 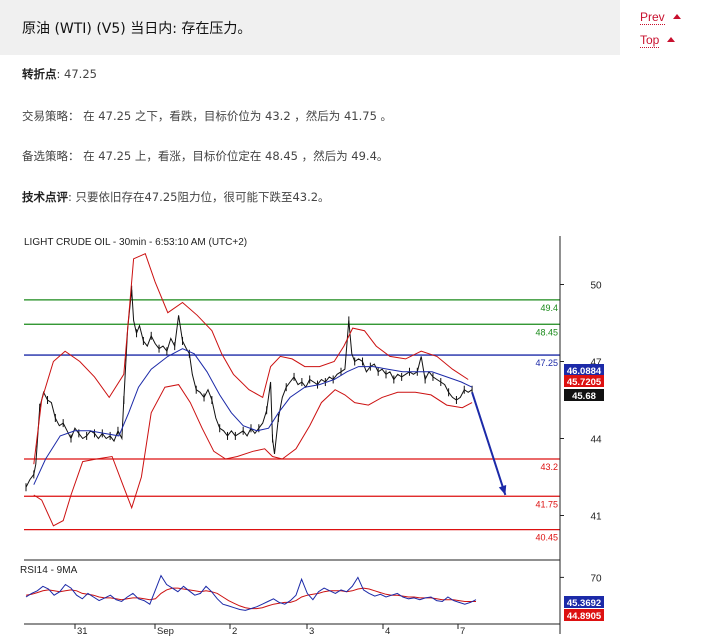 I want to click on comment-line: 技术点评: 只要依旧存在47.25阻力位，很可能下跌至43.2。, so click(x=176, y=197).